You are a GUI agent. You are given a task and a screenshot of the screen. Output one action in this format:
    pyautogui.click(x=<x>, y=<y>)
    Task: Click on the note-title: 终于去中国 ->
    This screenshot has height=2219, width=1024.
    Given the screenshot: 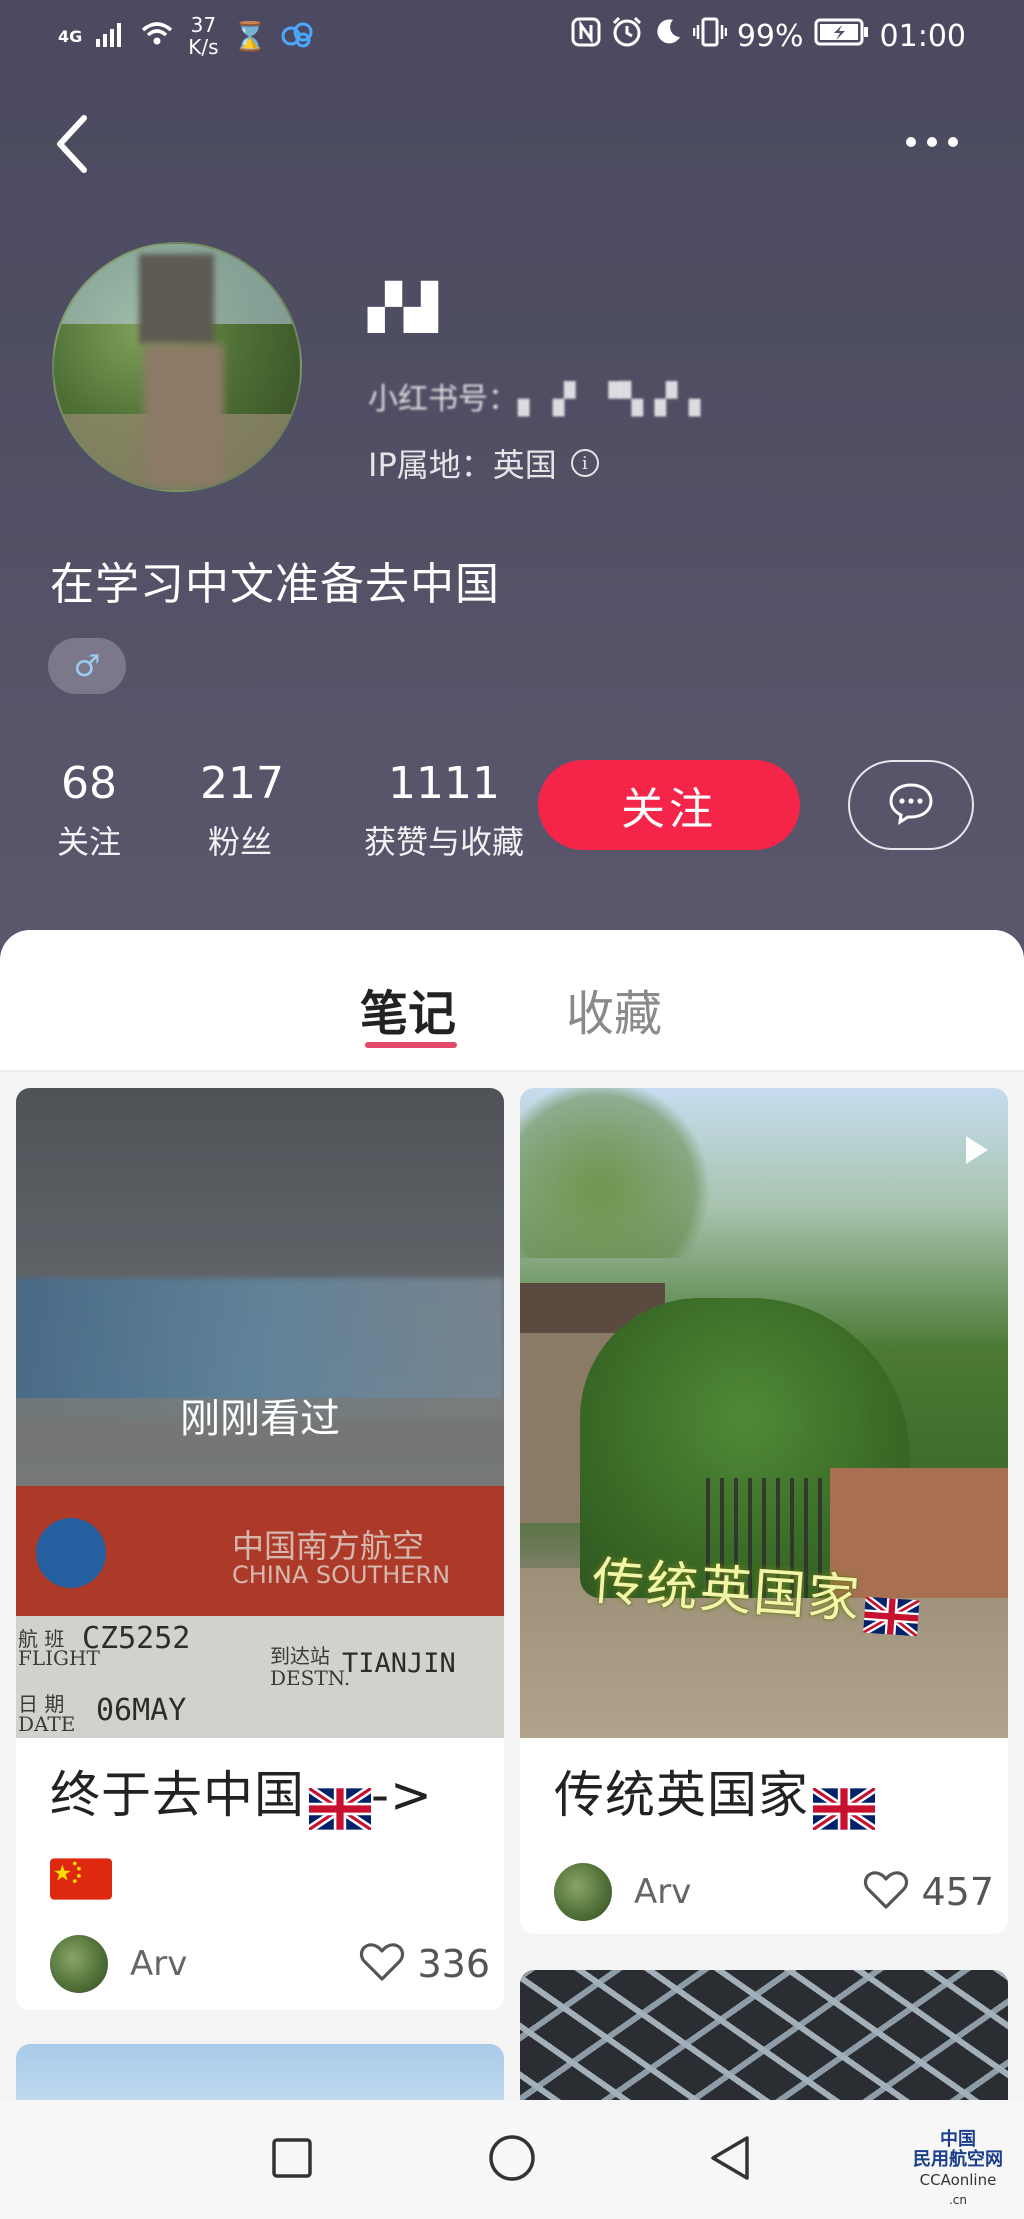 What is the action you would take?
    pyautogui.click(x=265, y=1830)
    